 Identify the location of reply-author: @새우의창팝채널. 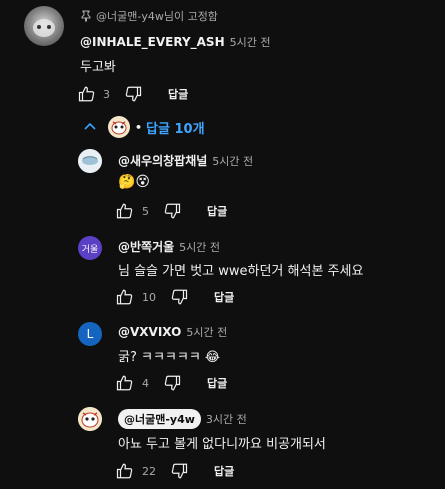
(162, 161).